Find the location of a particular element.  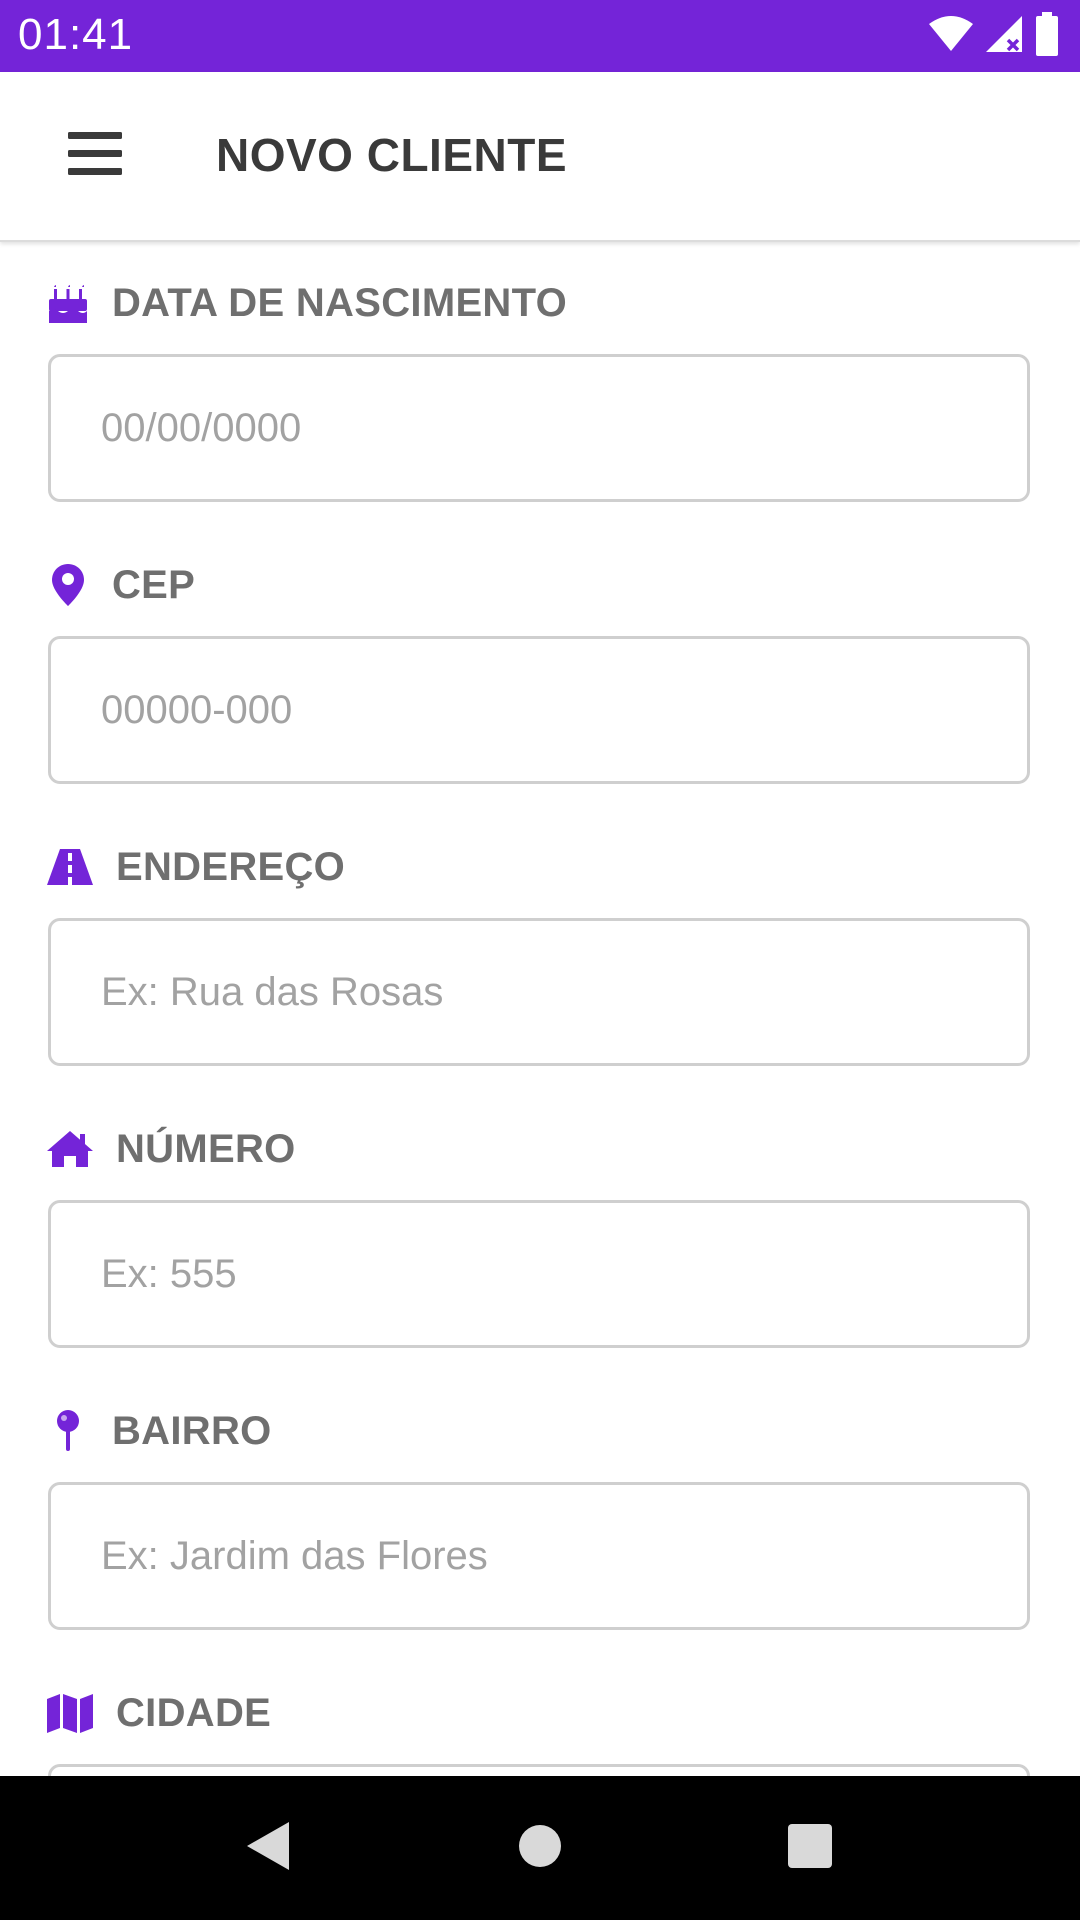

home-circle-icon is located at coordinates (540, 1848).